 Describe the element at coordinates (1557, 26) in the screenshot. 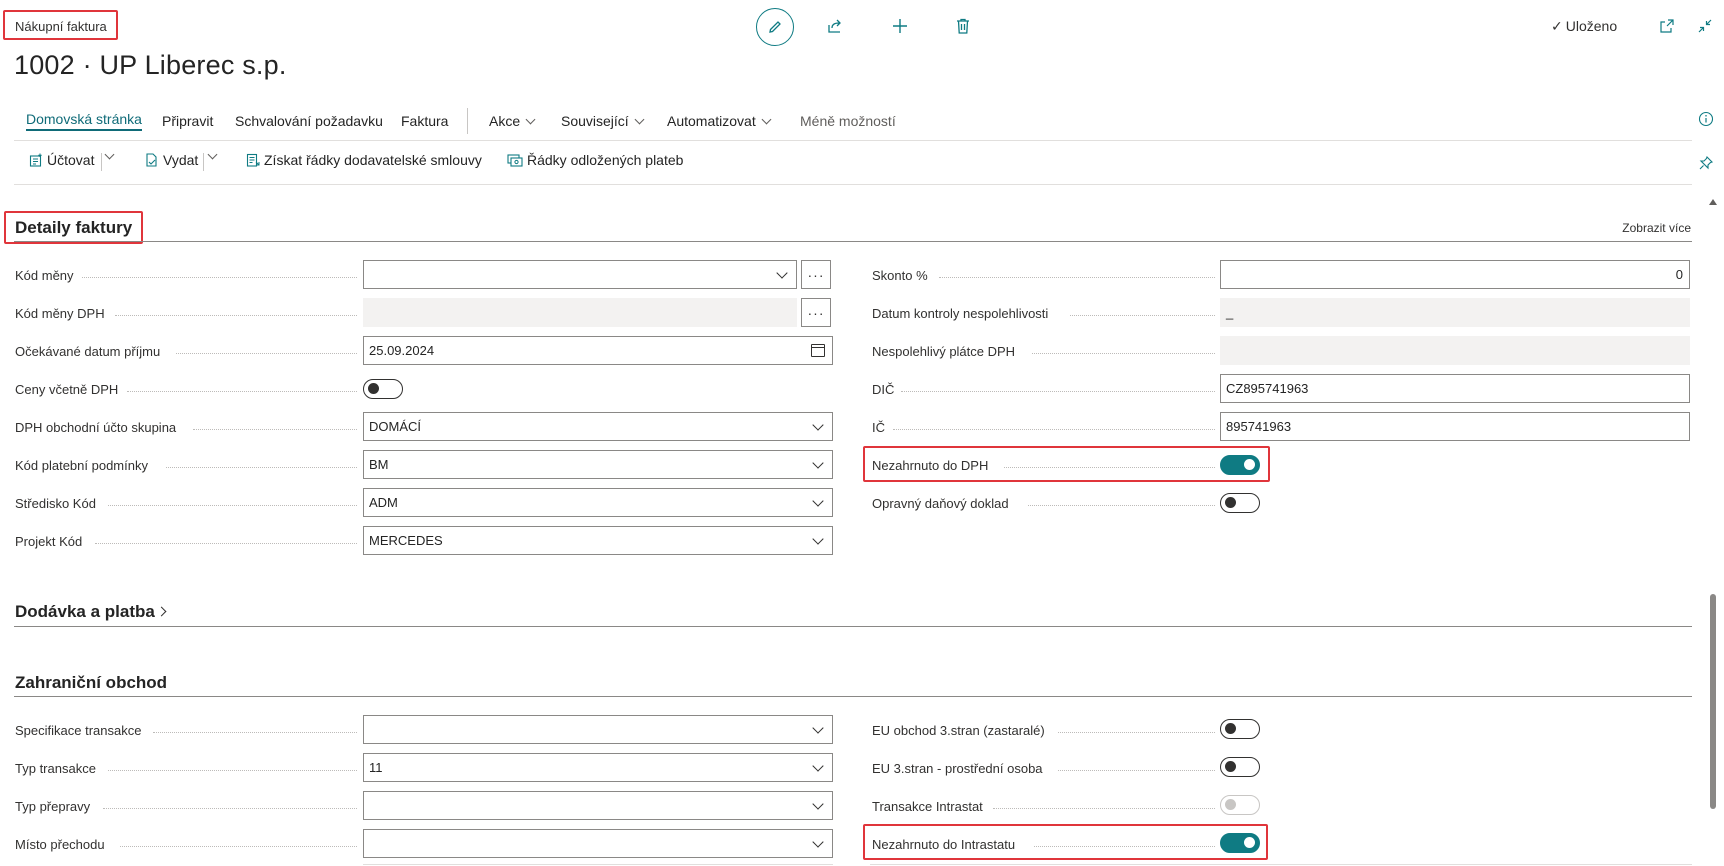

I see `checkmark-icon: ✓` at that location.